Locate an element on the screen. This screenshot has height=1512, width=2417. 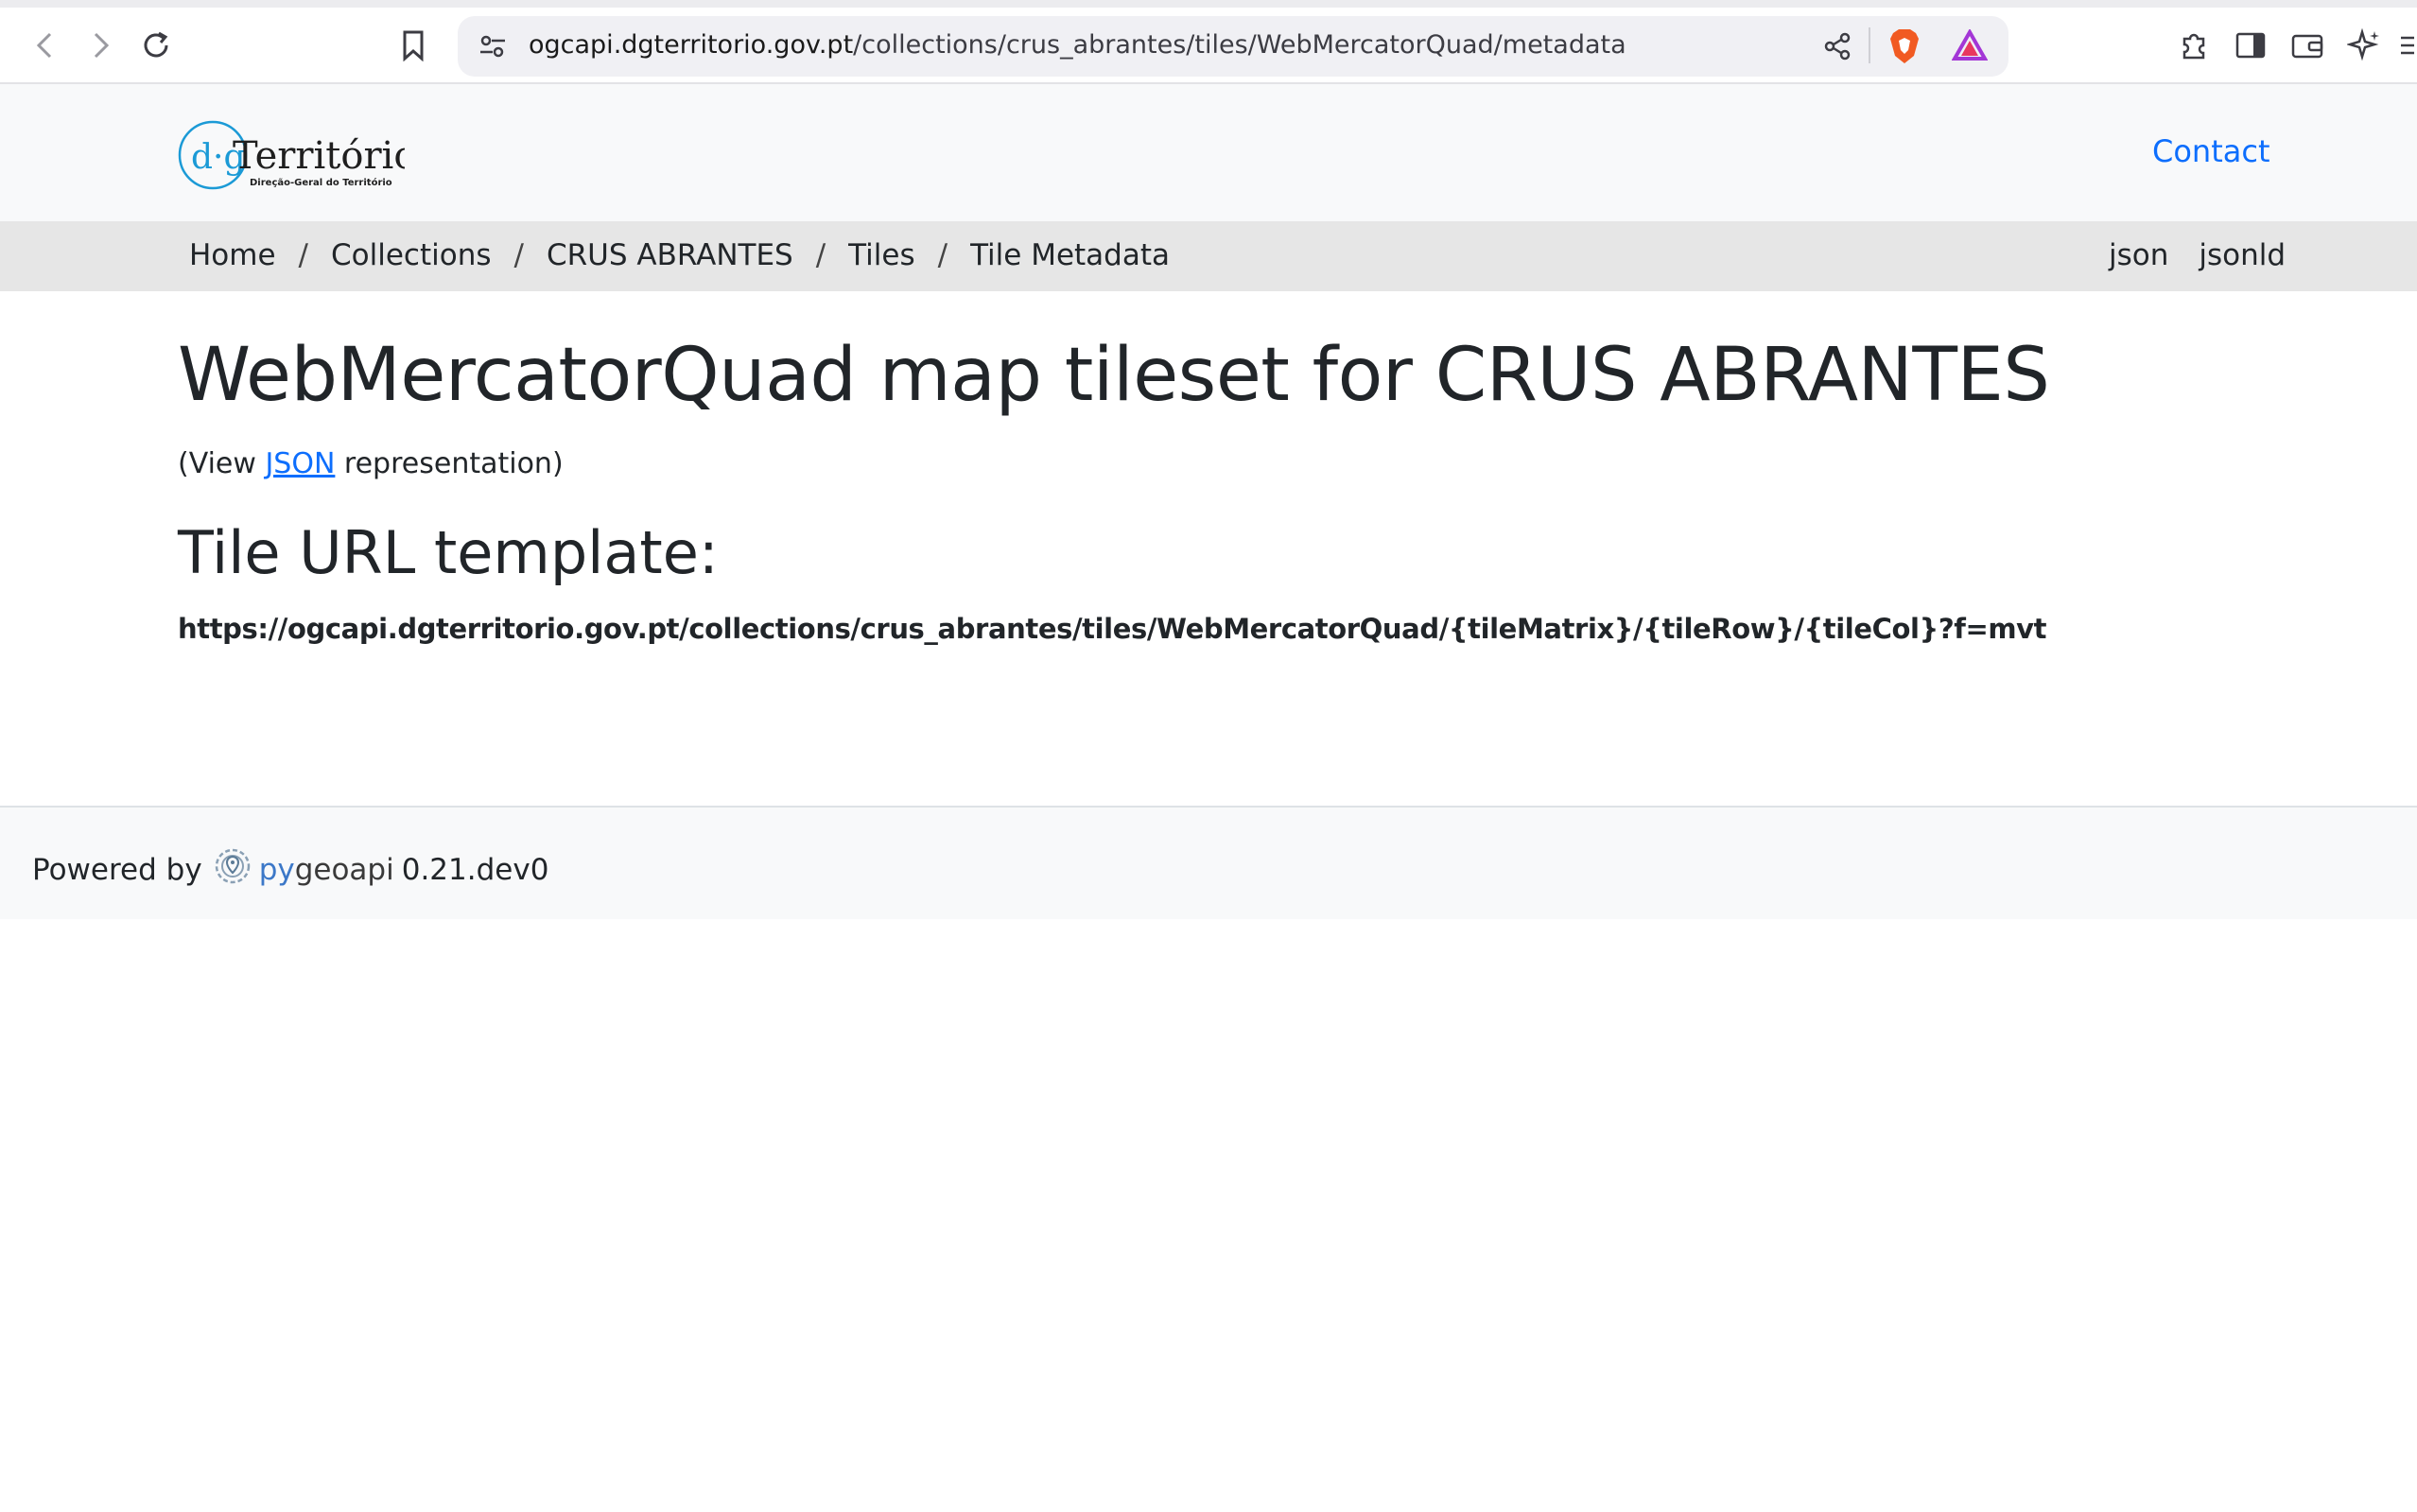
menu-icon is located at coordinates (2405, 45).